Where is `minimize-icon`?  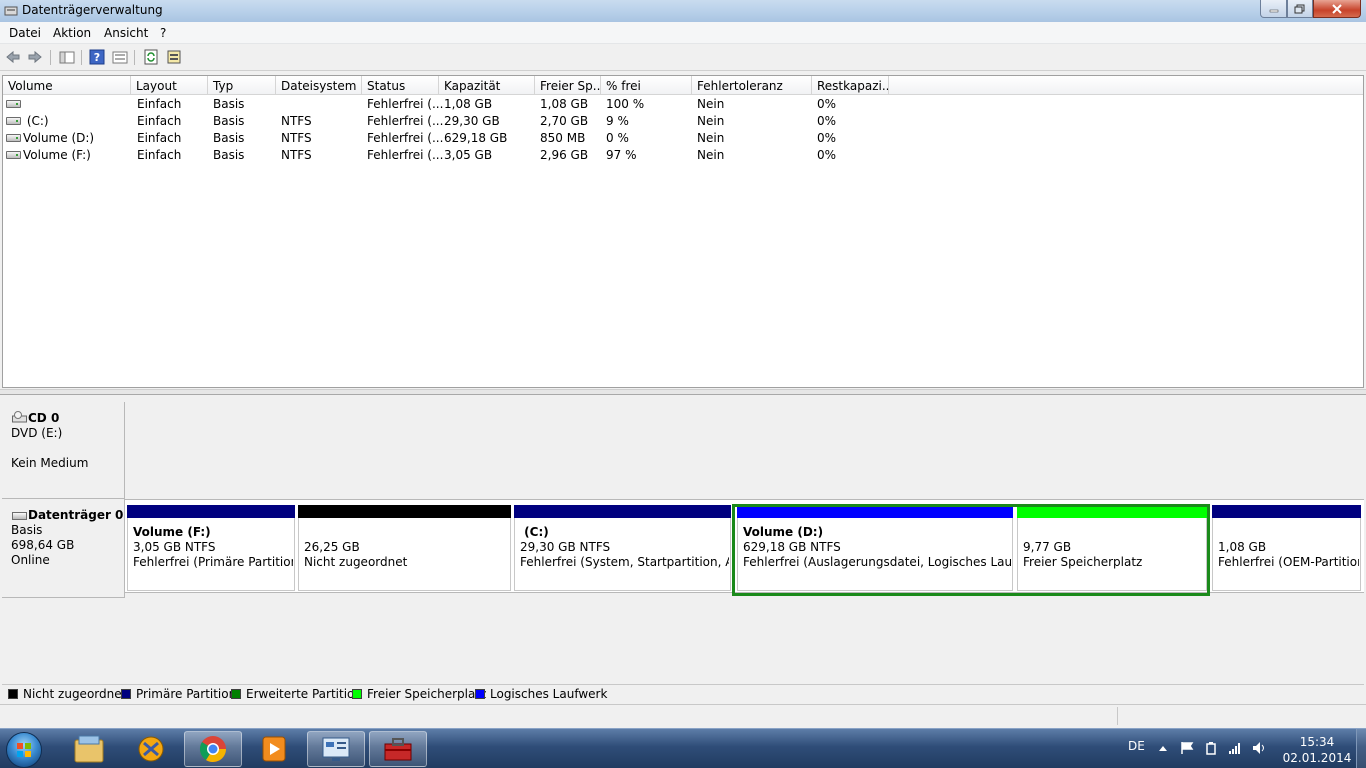 minimize-icon is located at coordinates (1273, 10).